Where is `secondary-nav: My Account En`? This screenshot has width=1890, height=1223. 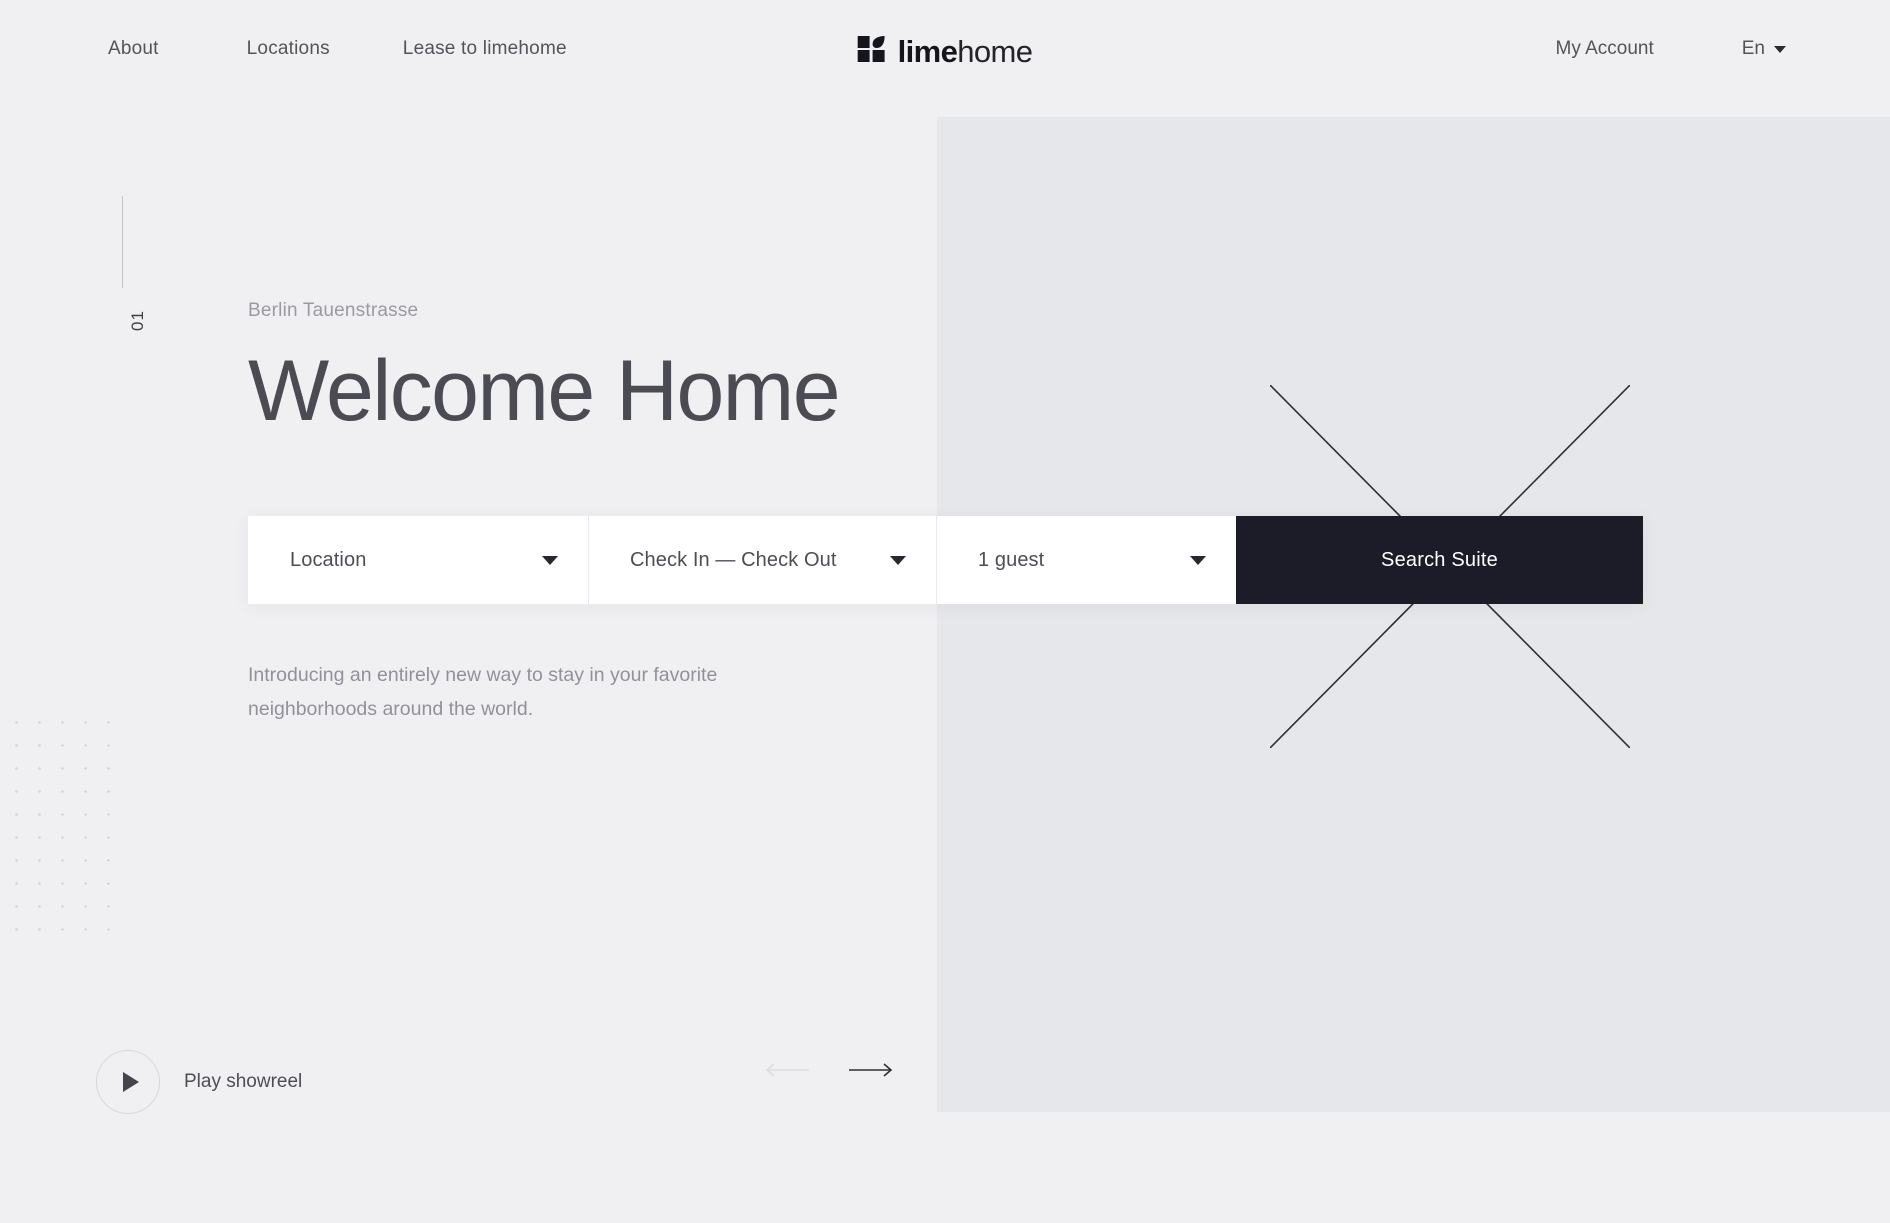
secondary-nav: My Account En is located at coordinates (1671, 49).